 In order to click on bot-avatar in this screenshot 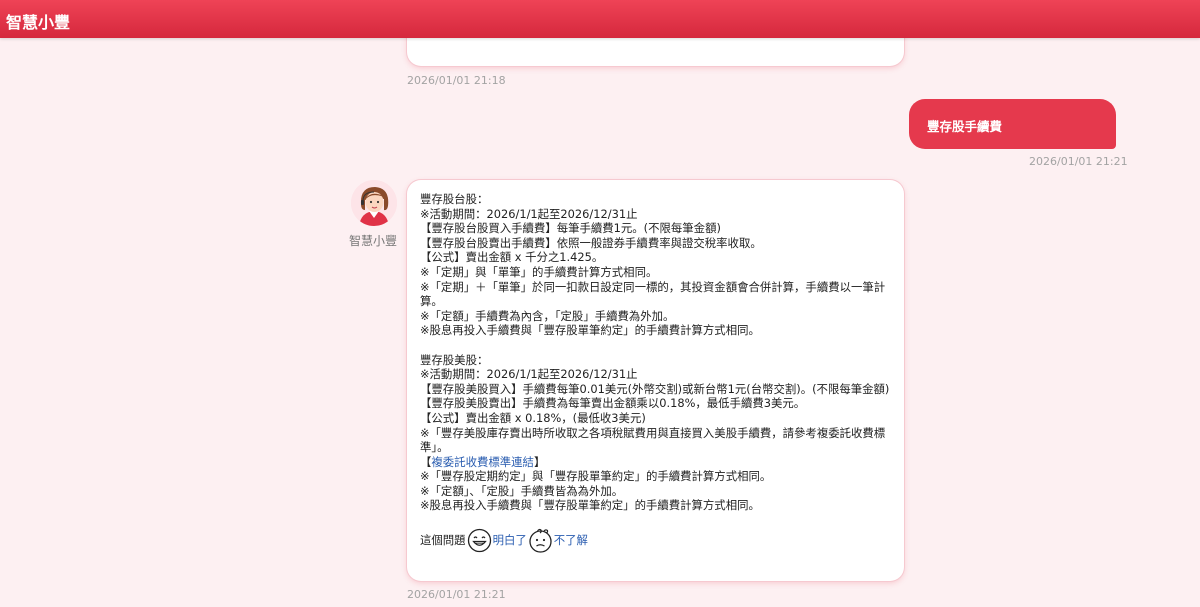, I will do `click(374, 203)`.